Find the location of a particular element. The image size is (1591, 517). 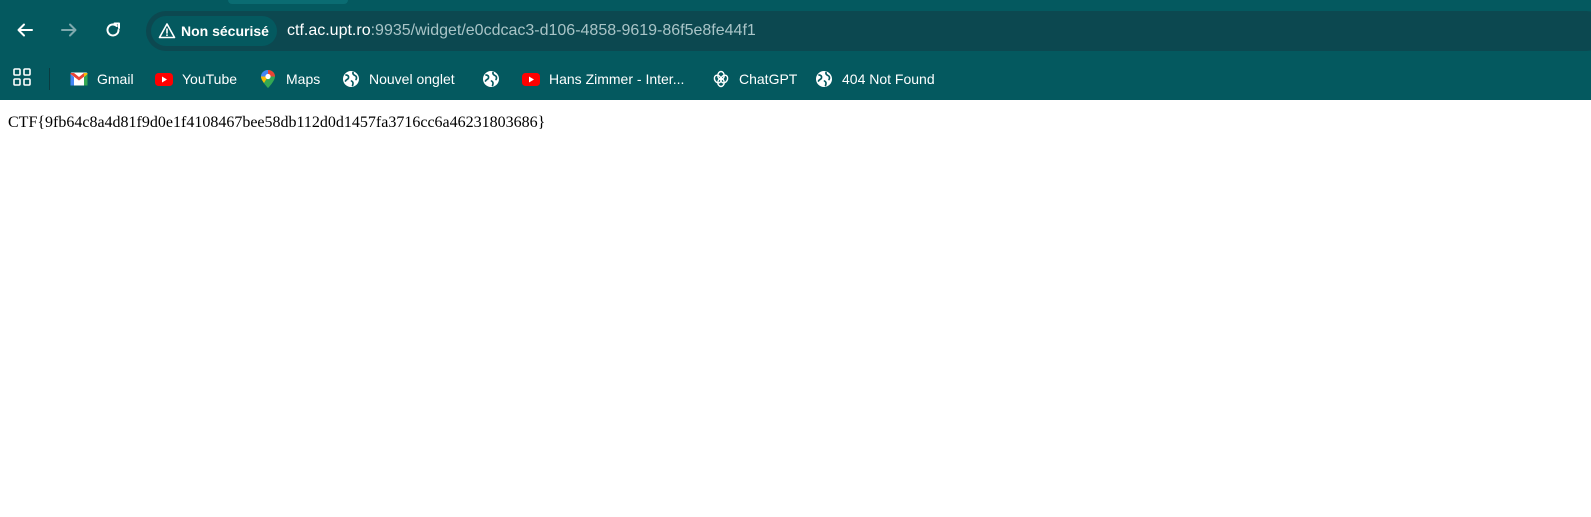

bookmark-nouvel-onglet: Nouvel onglet is located at coordinates (398, 79).